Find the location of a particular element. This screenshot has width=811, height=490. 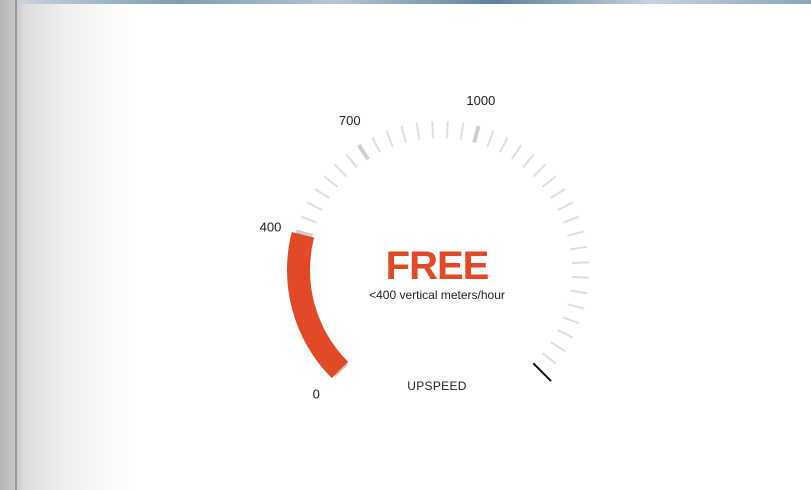

gauge-name: UPSPEED is located at coordinates (436, 386).